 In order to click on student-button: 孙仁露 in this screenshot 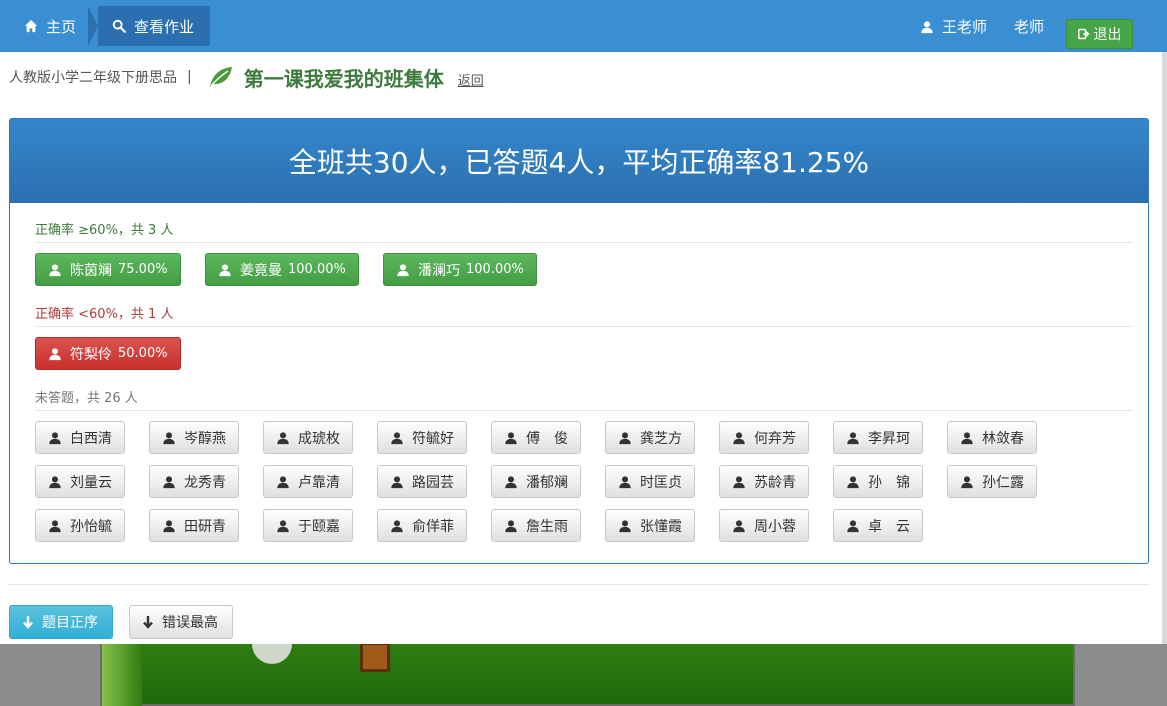, I will do `click(992, 481)`.